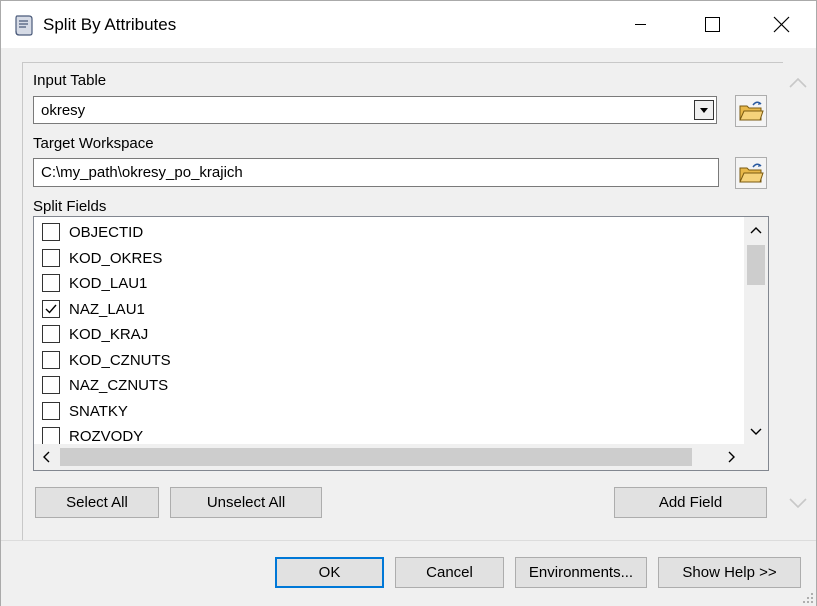 This screenshot has height=606, width=817. What do you see at coordinates (119, 385) in the screenshot?
I see `field-label: NAZ_CZNUTS` at bounding box center [119, 385].